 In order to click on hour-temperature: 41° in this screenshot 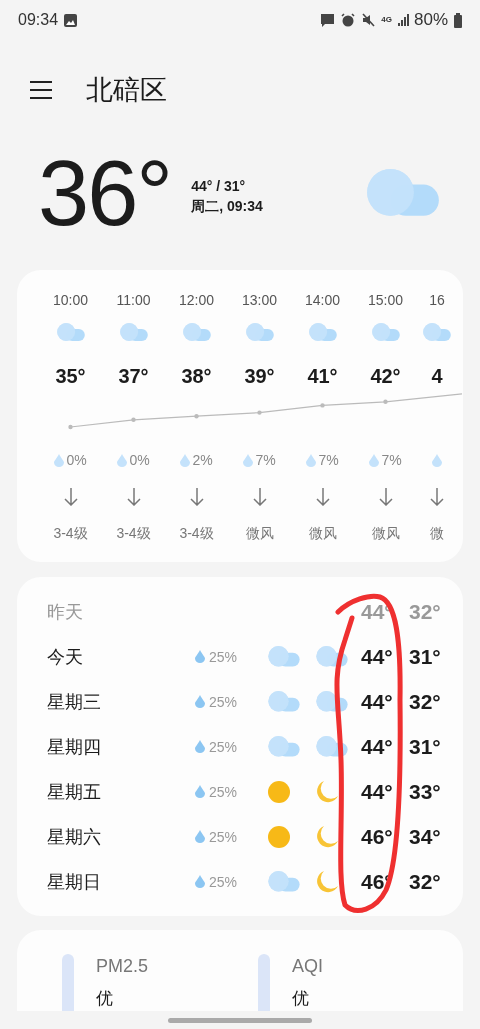, I will do `click(322, 376)`.